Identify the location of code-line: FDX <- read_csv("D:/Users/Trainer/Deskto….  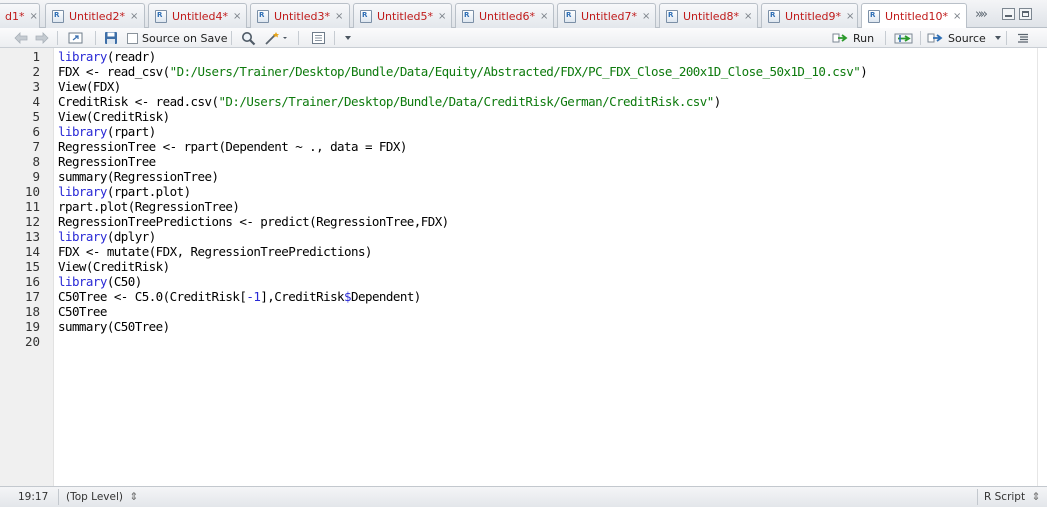
(463, 71).